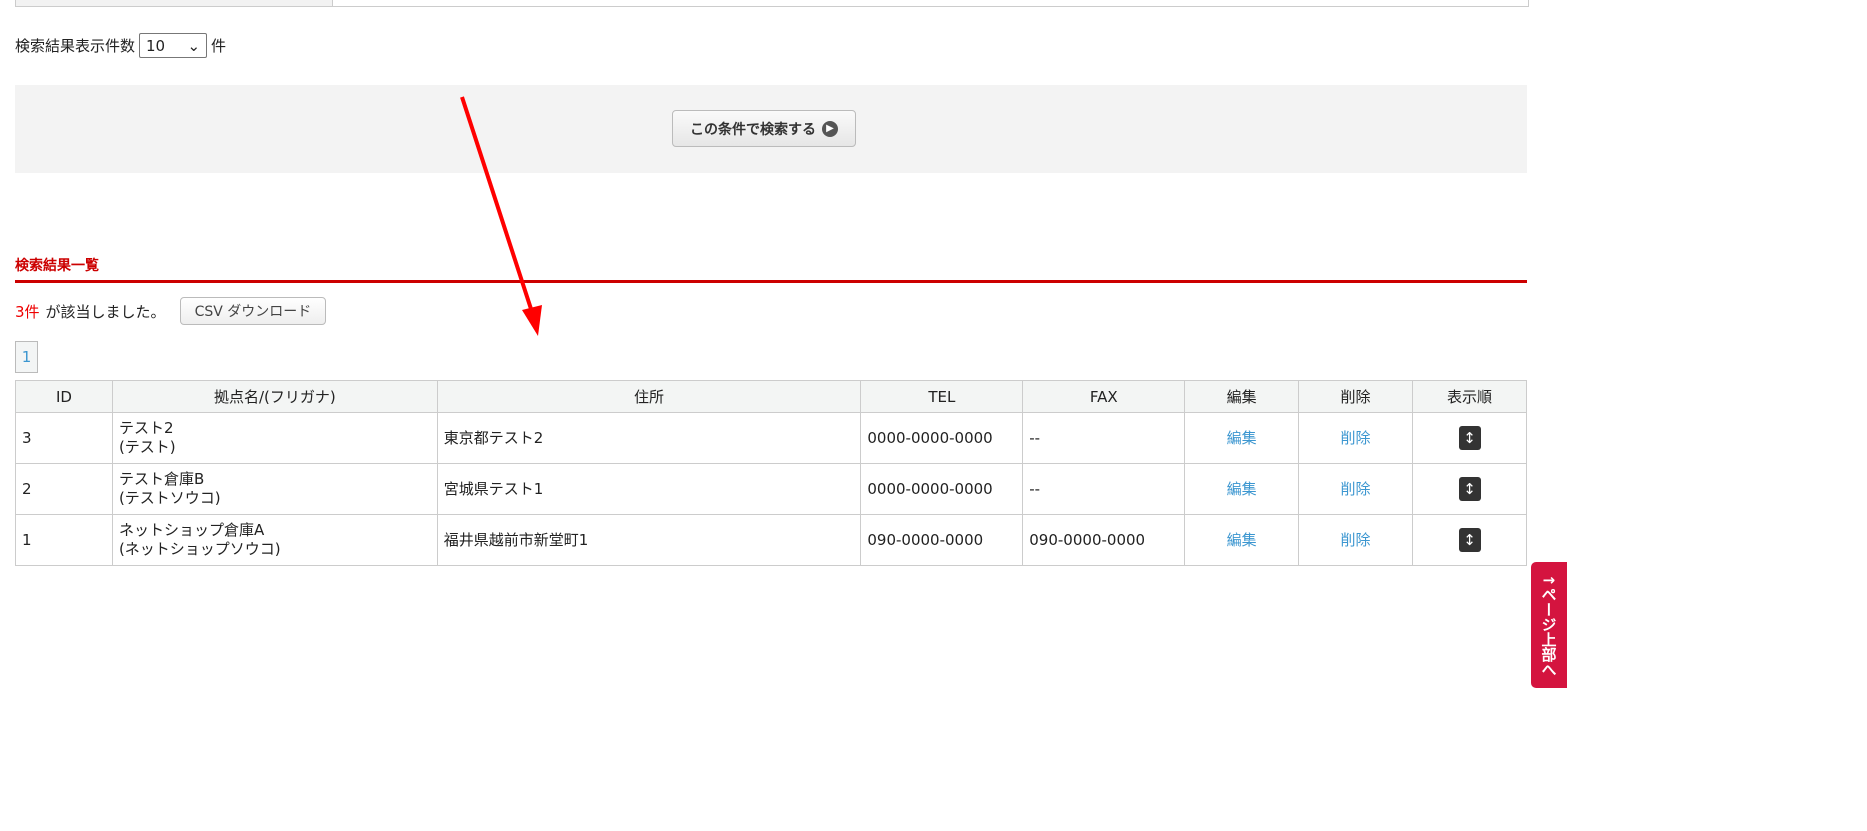 This screenshot has width=1867, height=831. I want to click on display-count-select: 10 ⌄, so click(173, 45).